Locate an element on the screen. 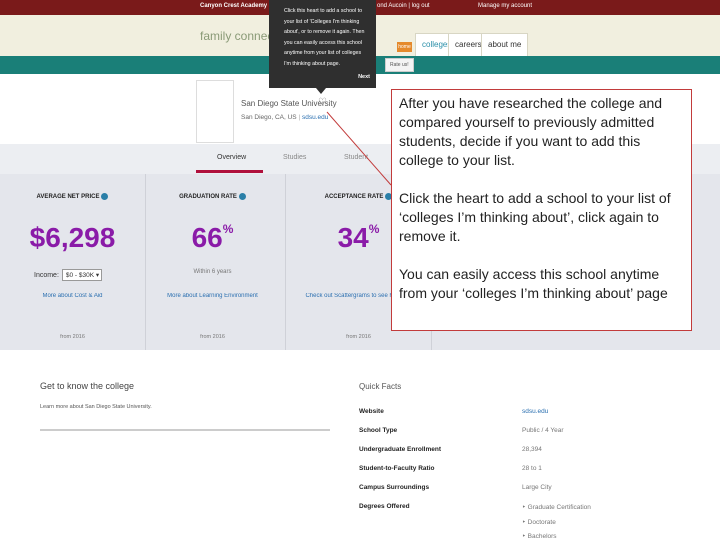  home-icon: home is located at coordinates (404, 47).